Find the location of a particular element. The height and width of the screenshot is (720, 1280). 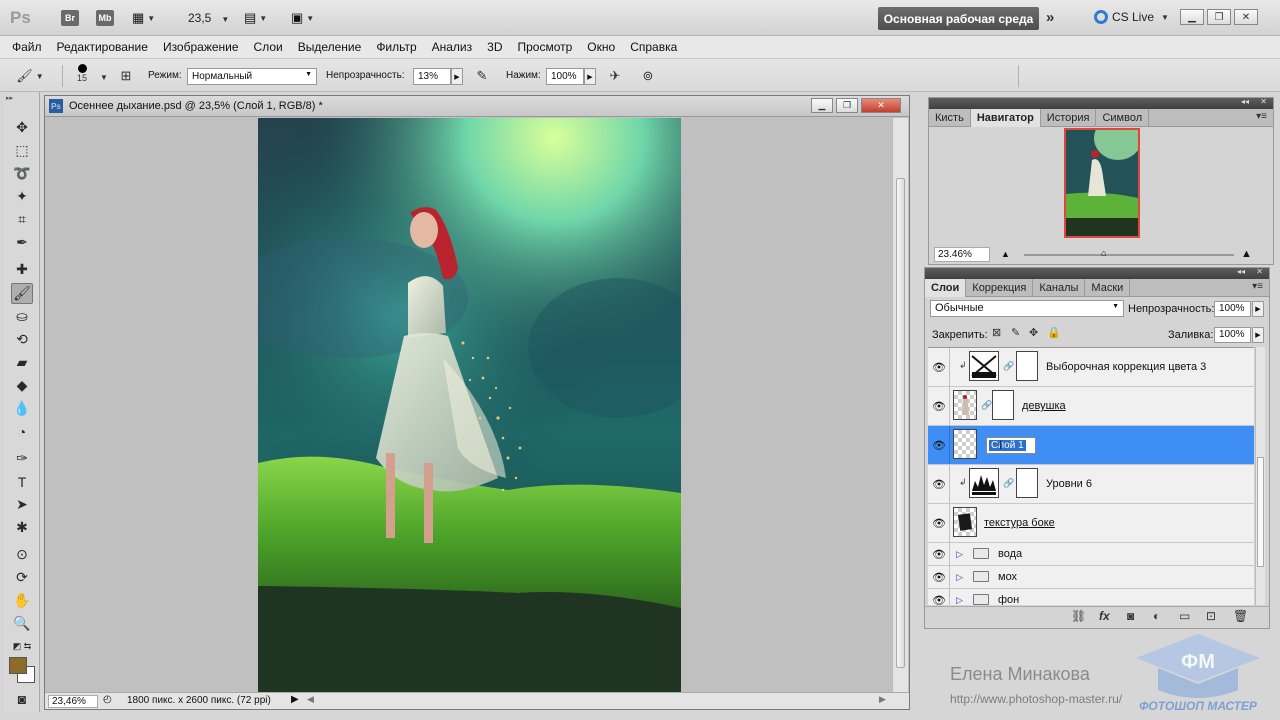

tab-channels: Каналы is located at coordinates (1059, 288).